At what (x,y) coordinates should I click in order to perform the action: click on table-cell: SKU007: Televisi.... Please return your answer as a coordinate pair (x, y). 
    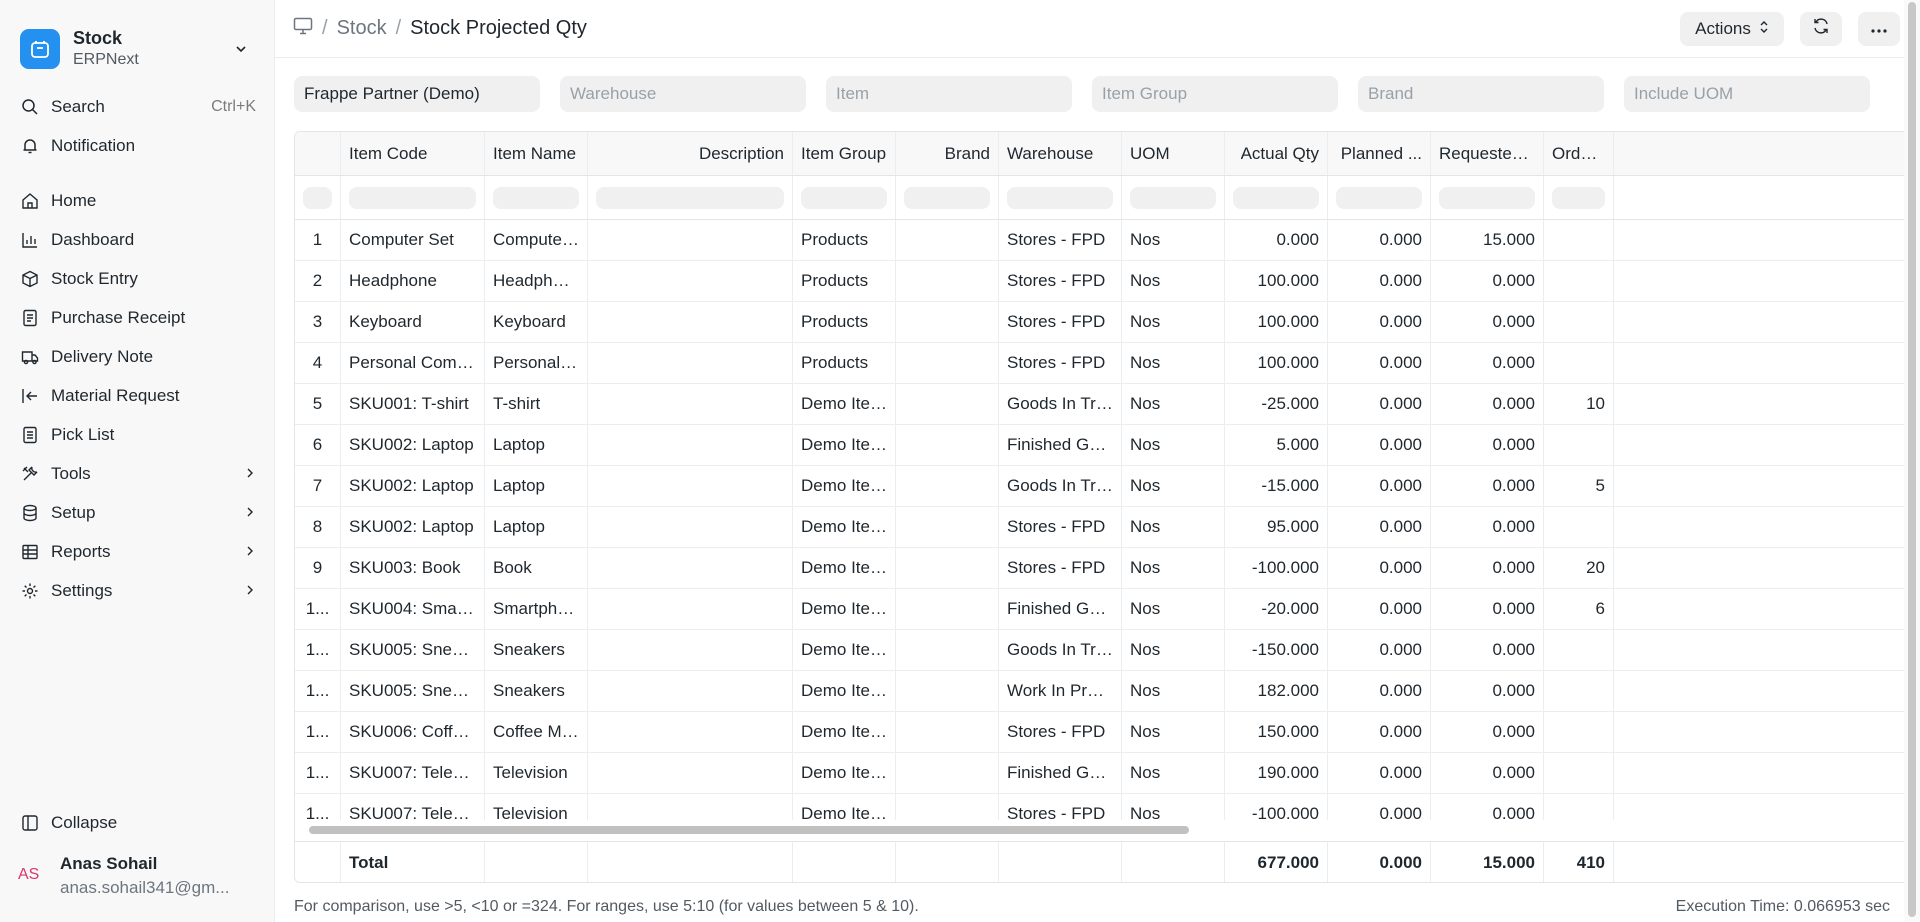
    Looking at the image, I should click on (413, 773).